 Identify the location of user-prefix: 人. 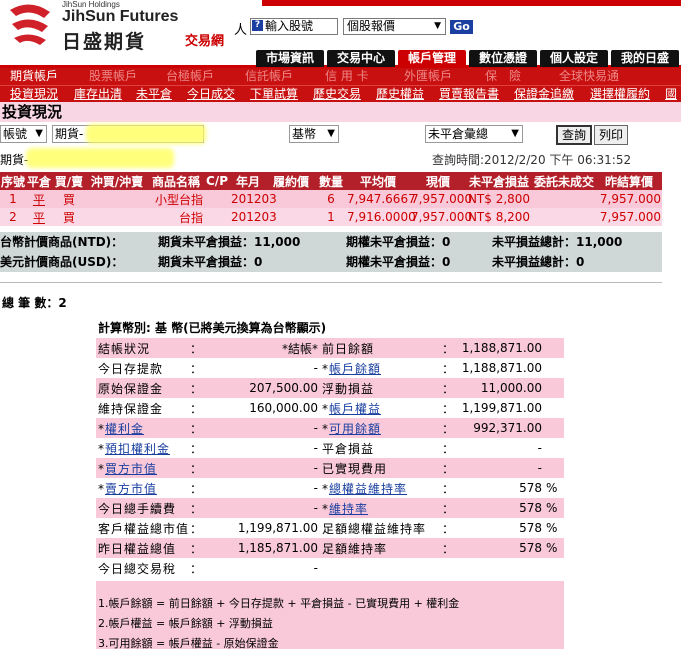
(241, 30).